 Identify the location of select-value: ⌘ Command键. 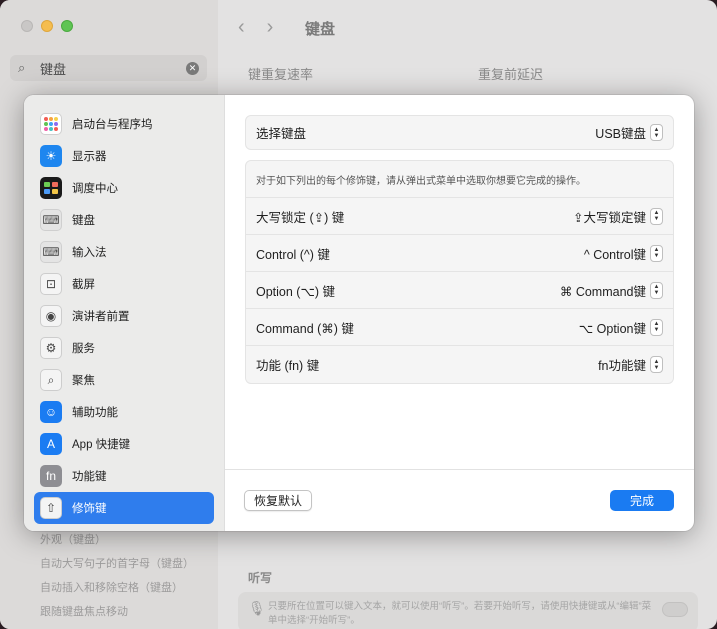
(602, 291).